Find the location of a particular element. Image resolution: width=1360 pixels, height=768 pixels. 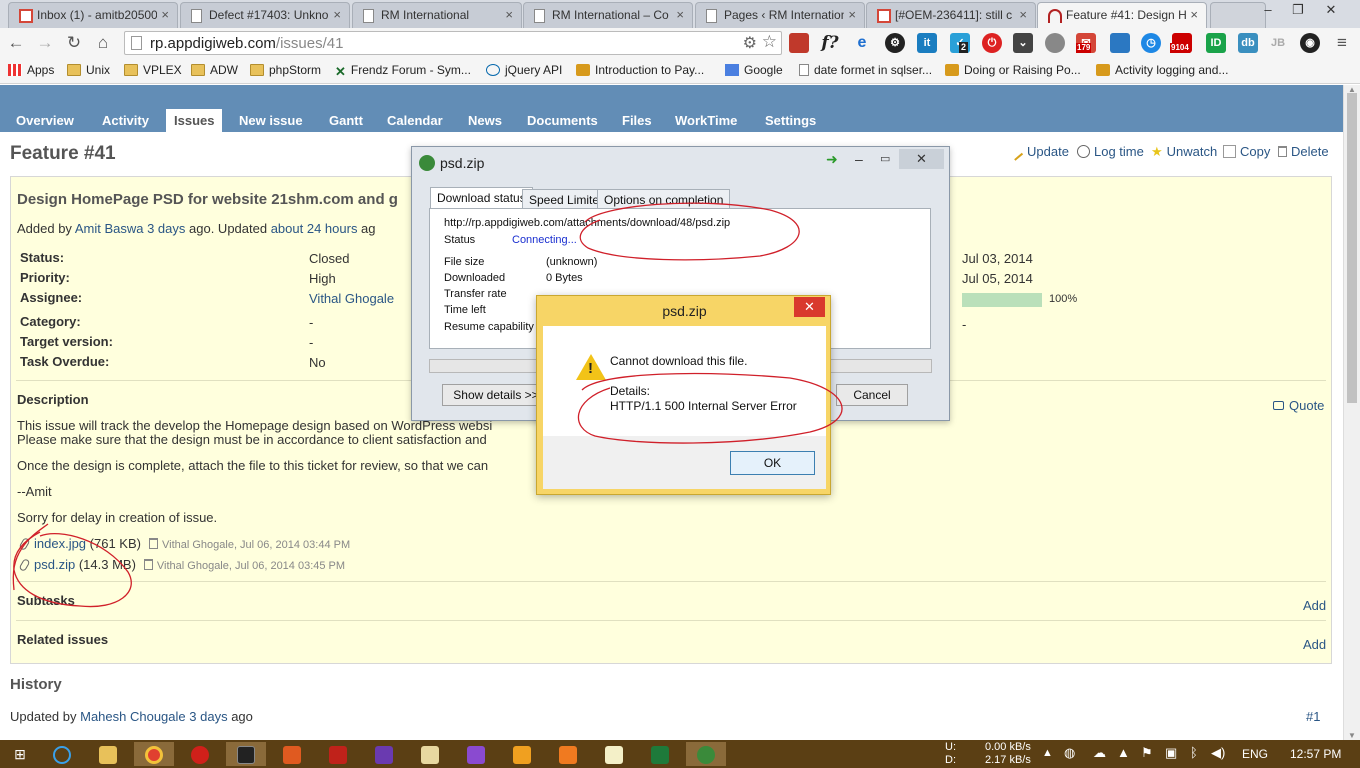

reload-icon: ↻ is located at coordinates (74, 43).